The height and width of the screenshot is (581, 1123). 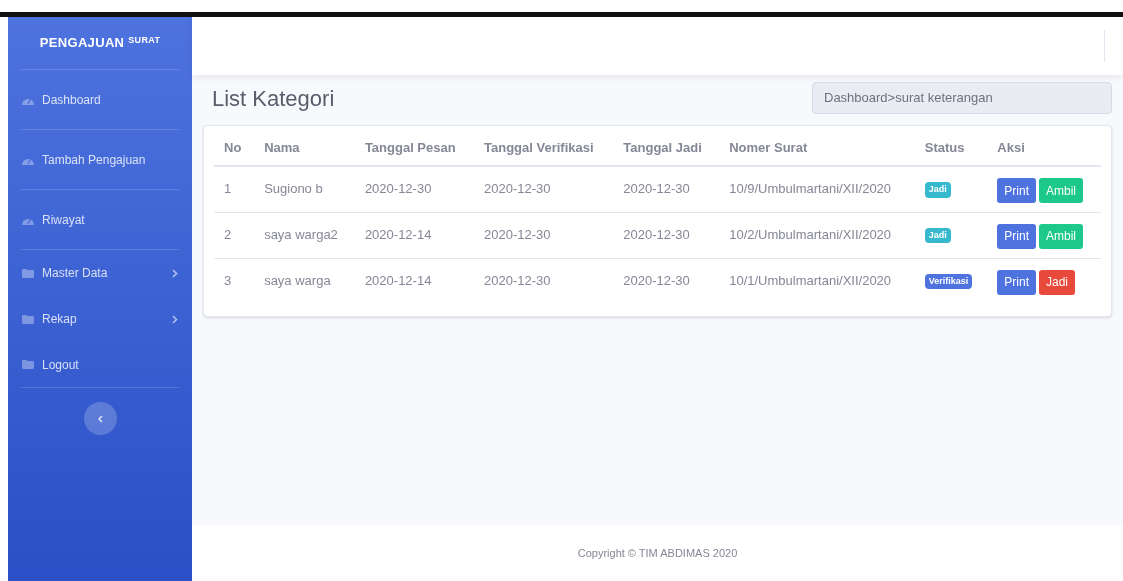 I want to click on column-header: Status, so click(x=951, y=148).